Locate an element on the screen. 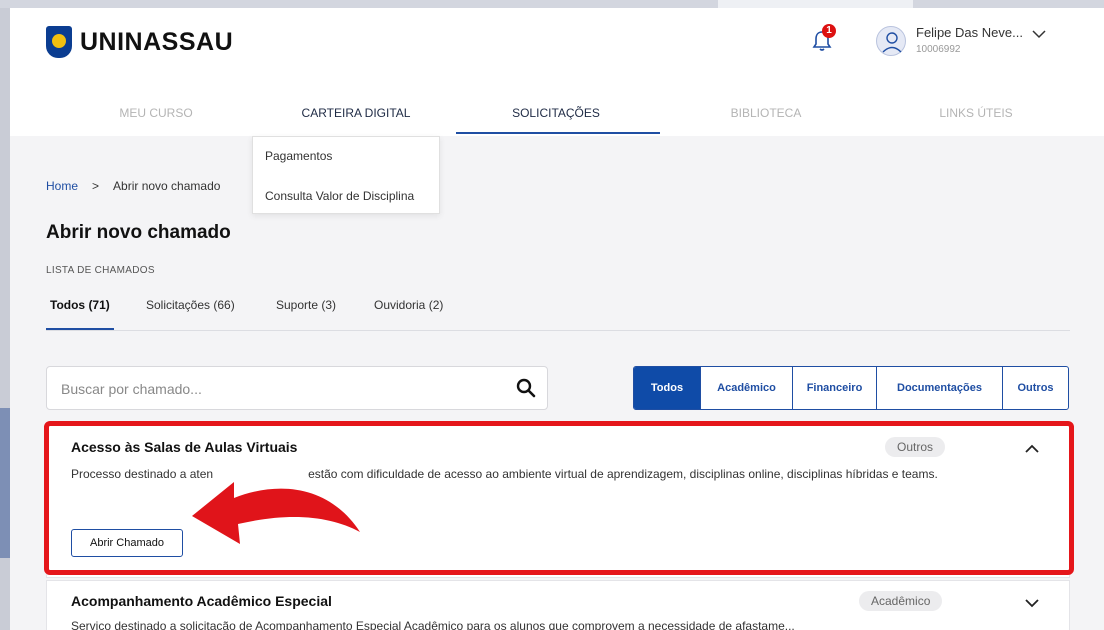 This screenshot has width=1104, height=630. left-edge-decoration is located at coordinates (5, 483).